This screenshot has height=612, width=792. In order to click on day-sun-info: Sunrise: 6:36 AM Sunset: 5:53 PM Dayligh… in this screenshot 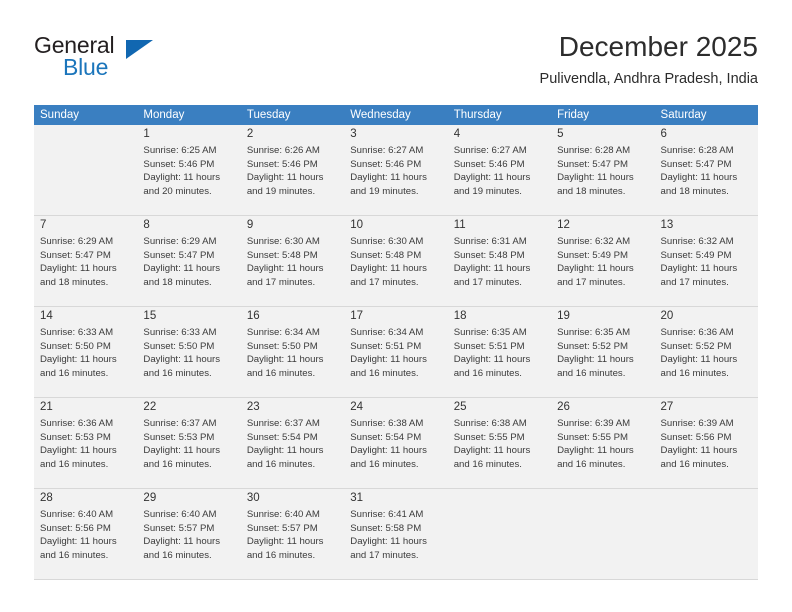, I will do `click(78, 444)`.